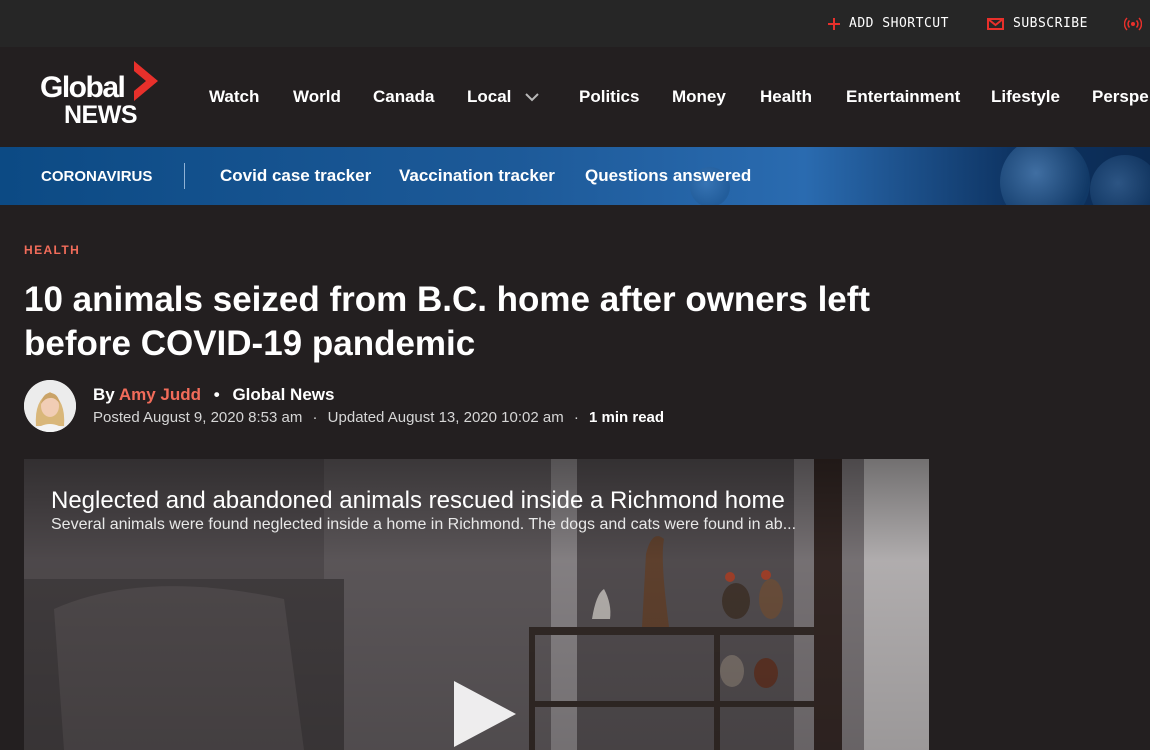 This screenshot has height=750, width=1150. I want to click on posted-date: Posted August 9, 2020 8:53 am, so click(198, 417).